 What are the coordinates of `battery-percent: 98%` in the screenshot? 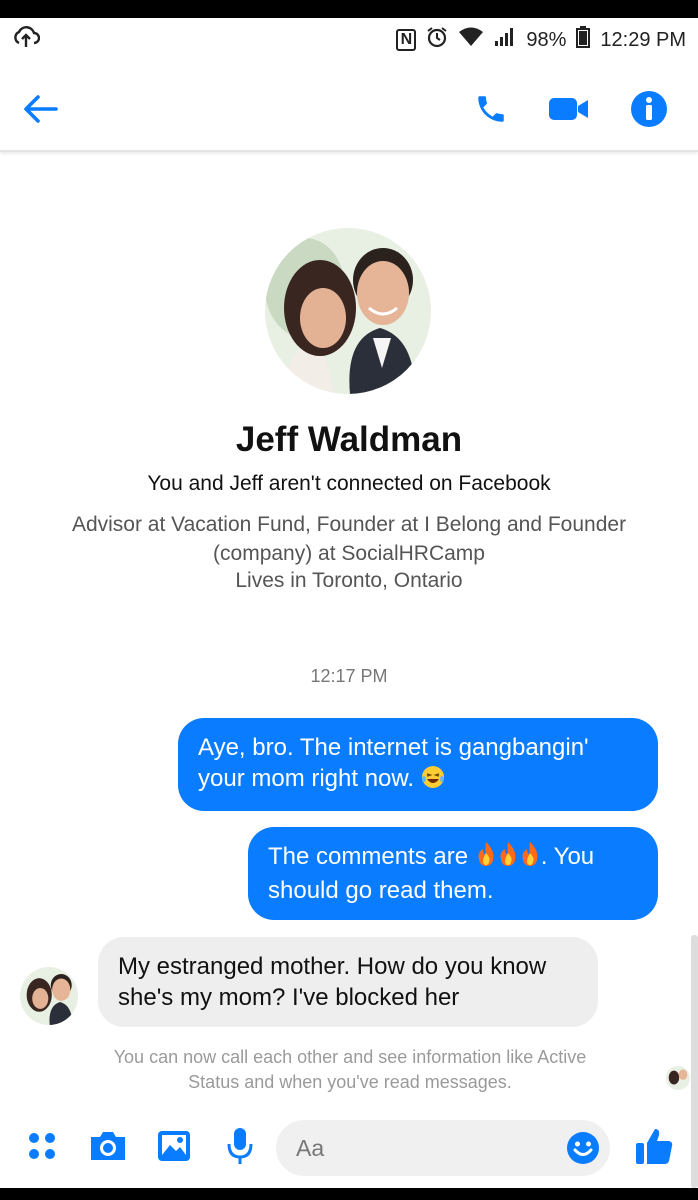 It's located at (546, 39).